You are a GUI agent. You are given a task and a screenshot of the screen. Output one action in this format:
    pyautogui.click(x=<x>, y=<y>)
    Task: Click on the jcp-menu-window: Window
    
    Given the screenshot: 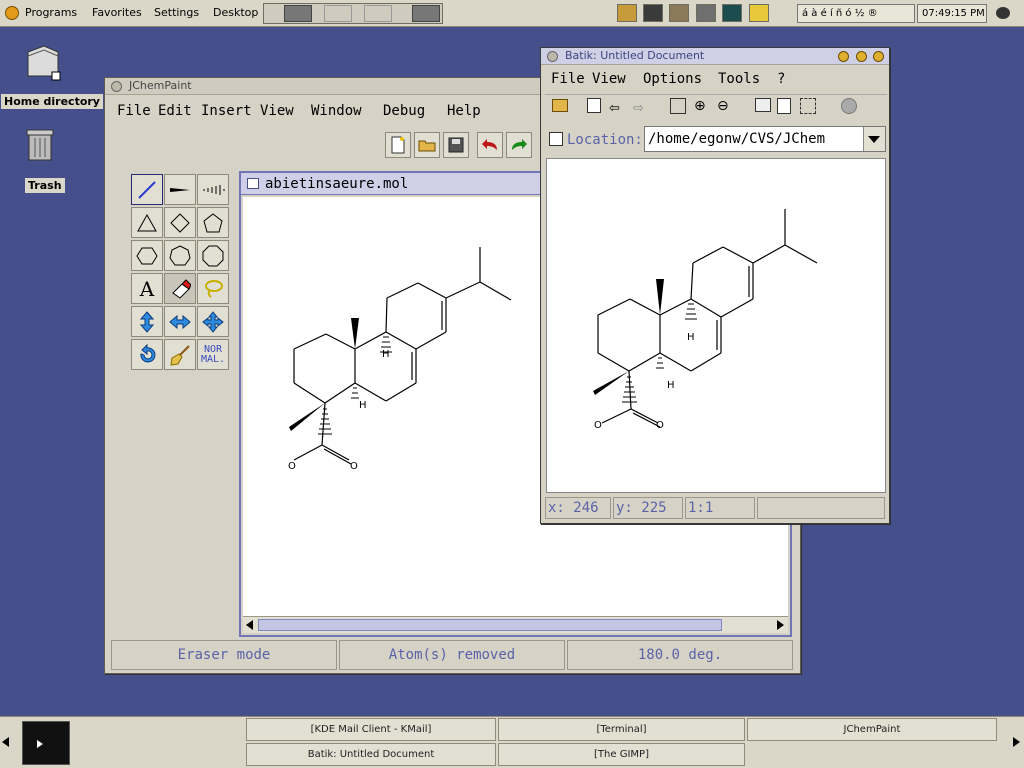 What is the action you would take?
    pyautogui.click(x=336, y=111)
    